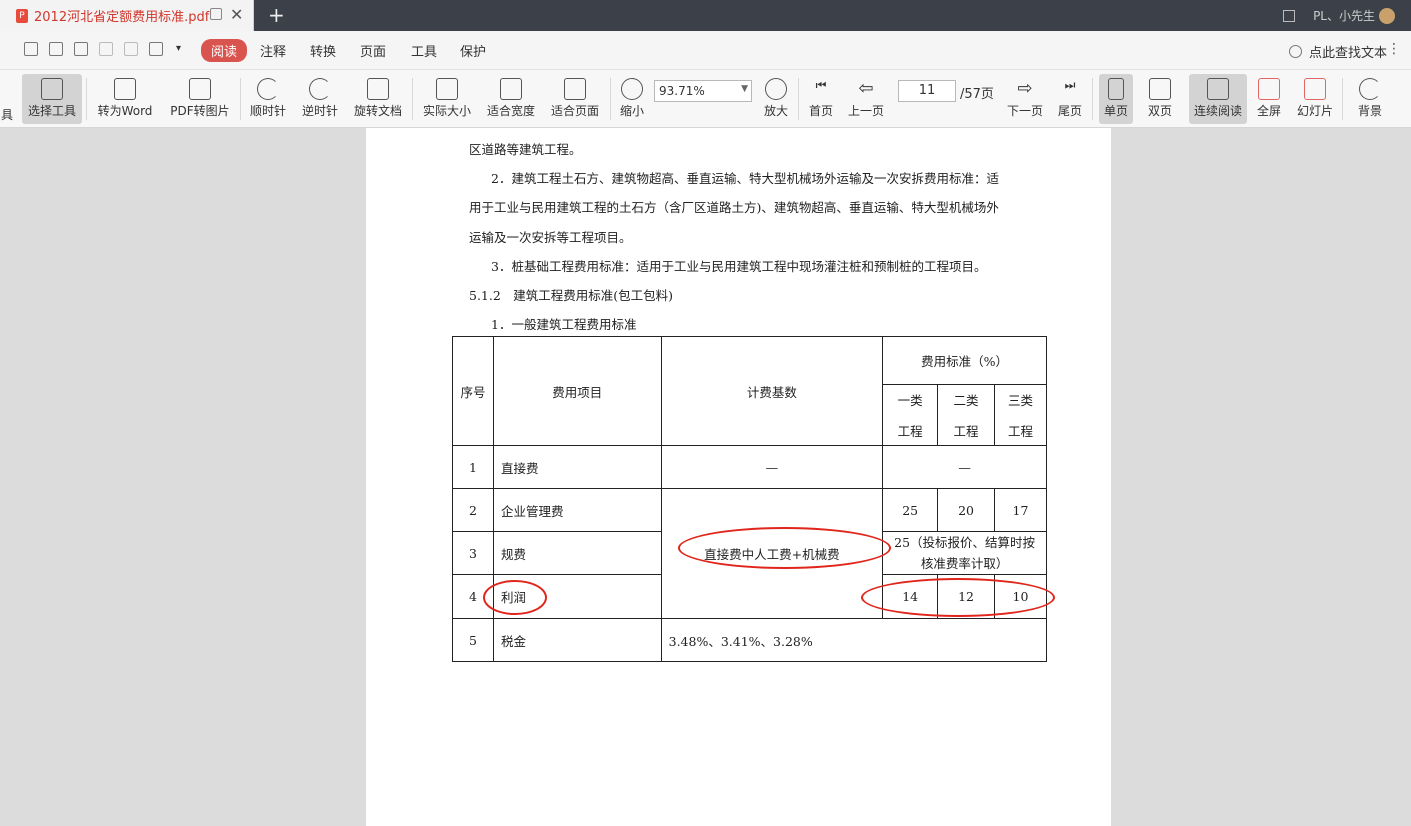  What do you see at coordinates (1160, 89) in the screenshot?
I see `double-page-icon` at bounding box center [1160, 89].